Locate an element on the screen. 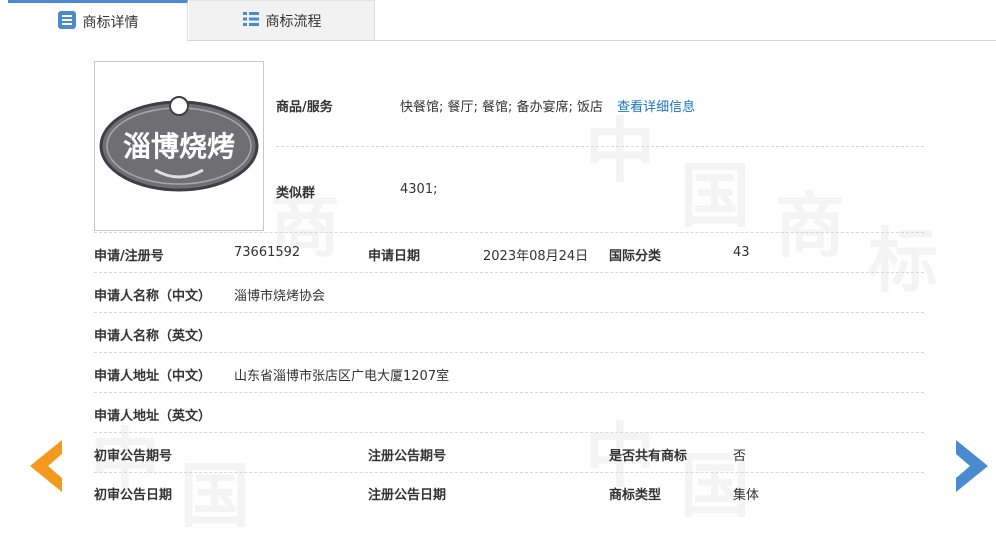 Image resolution: width=996 pixels, height=541 pixels. trademark-logo: 淄博烧烤 is located at coordinates (179, 146).